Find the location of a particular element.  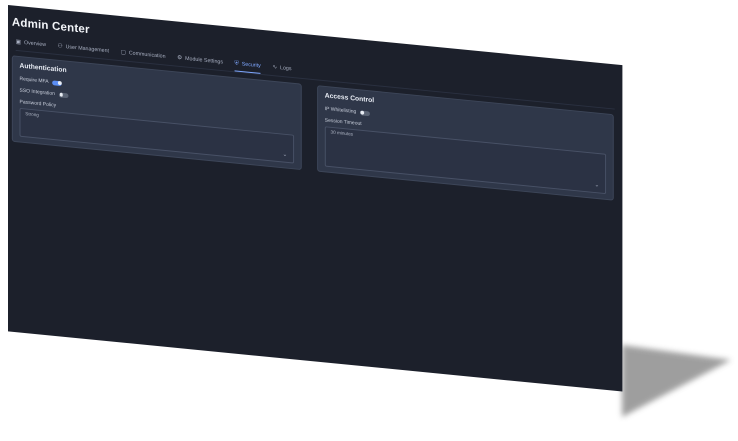

users-icon: ⚇ is located at coordinates (60, 46).